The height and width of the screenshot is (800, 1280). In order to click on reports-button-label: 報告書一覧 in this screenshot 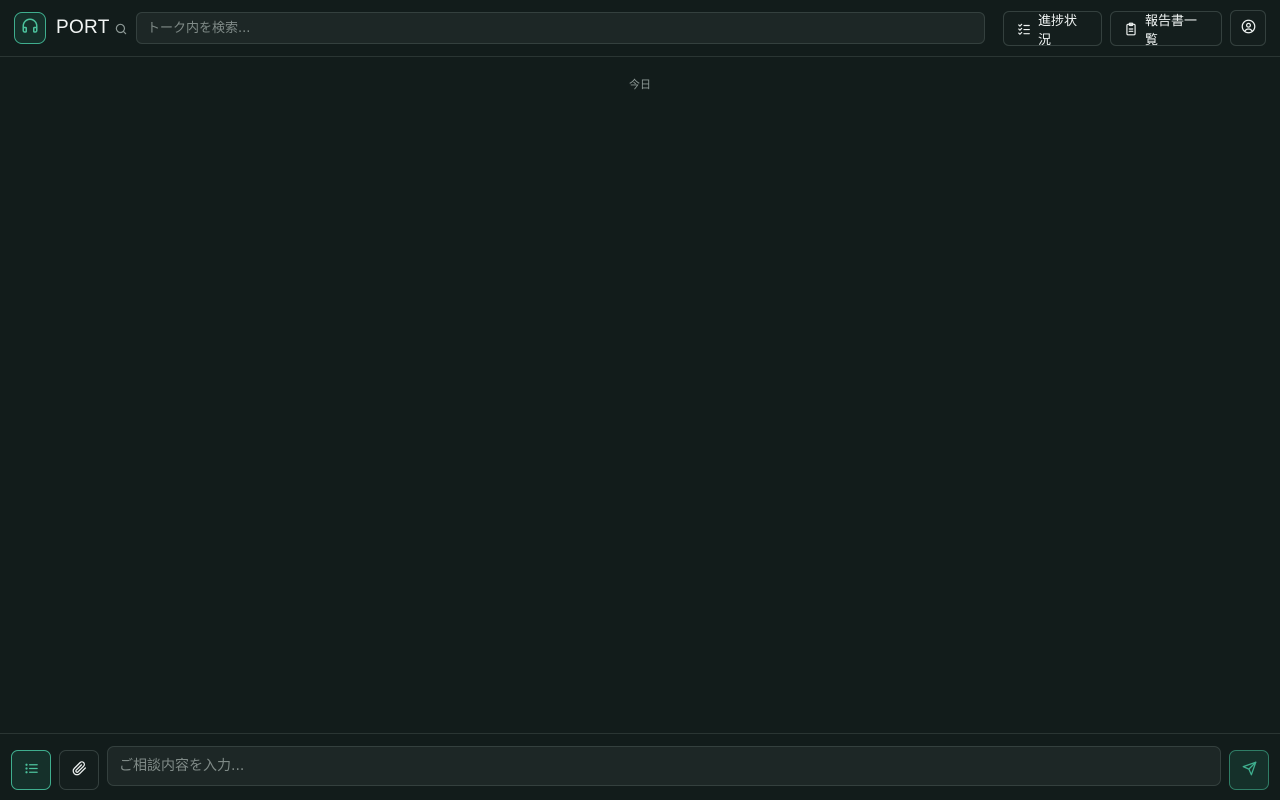, I will do `click(1171, 30)`.